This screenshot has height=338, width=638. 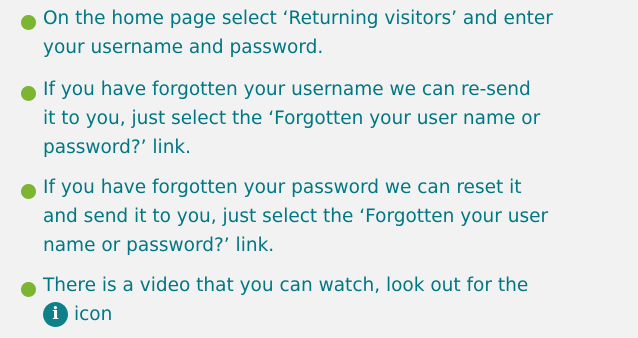 What do you see at coordinates (330, 314) in the screenshot?
I see `instruction-line-with-icon: i icon` at bounding box center [330, 314].